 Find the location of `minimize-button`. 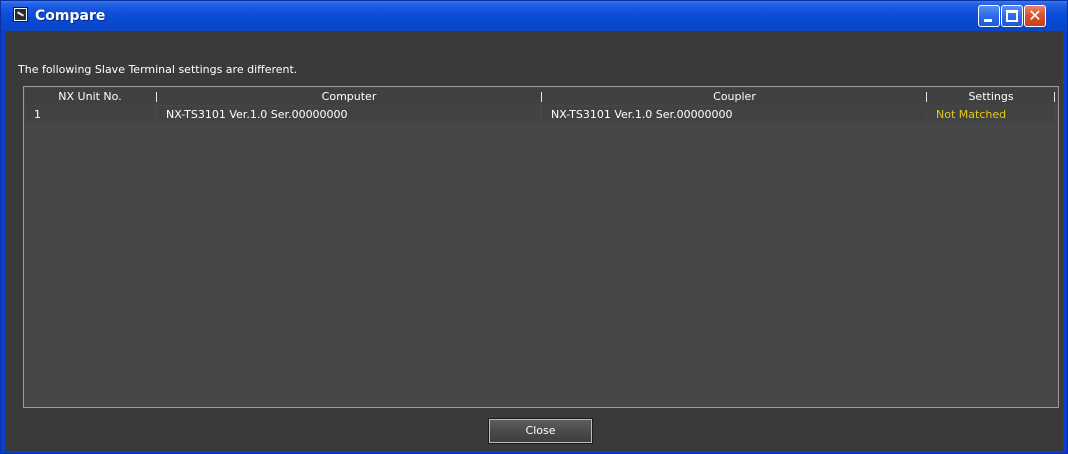

minimize-button is located at coordinates (989, 16).